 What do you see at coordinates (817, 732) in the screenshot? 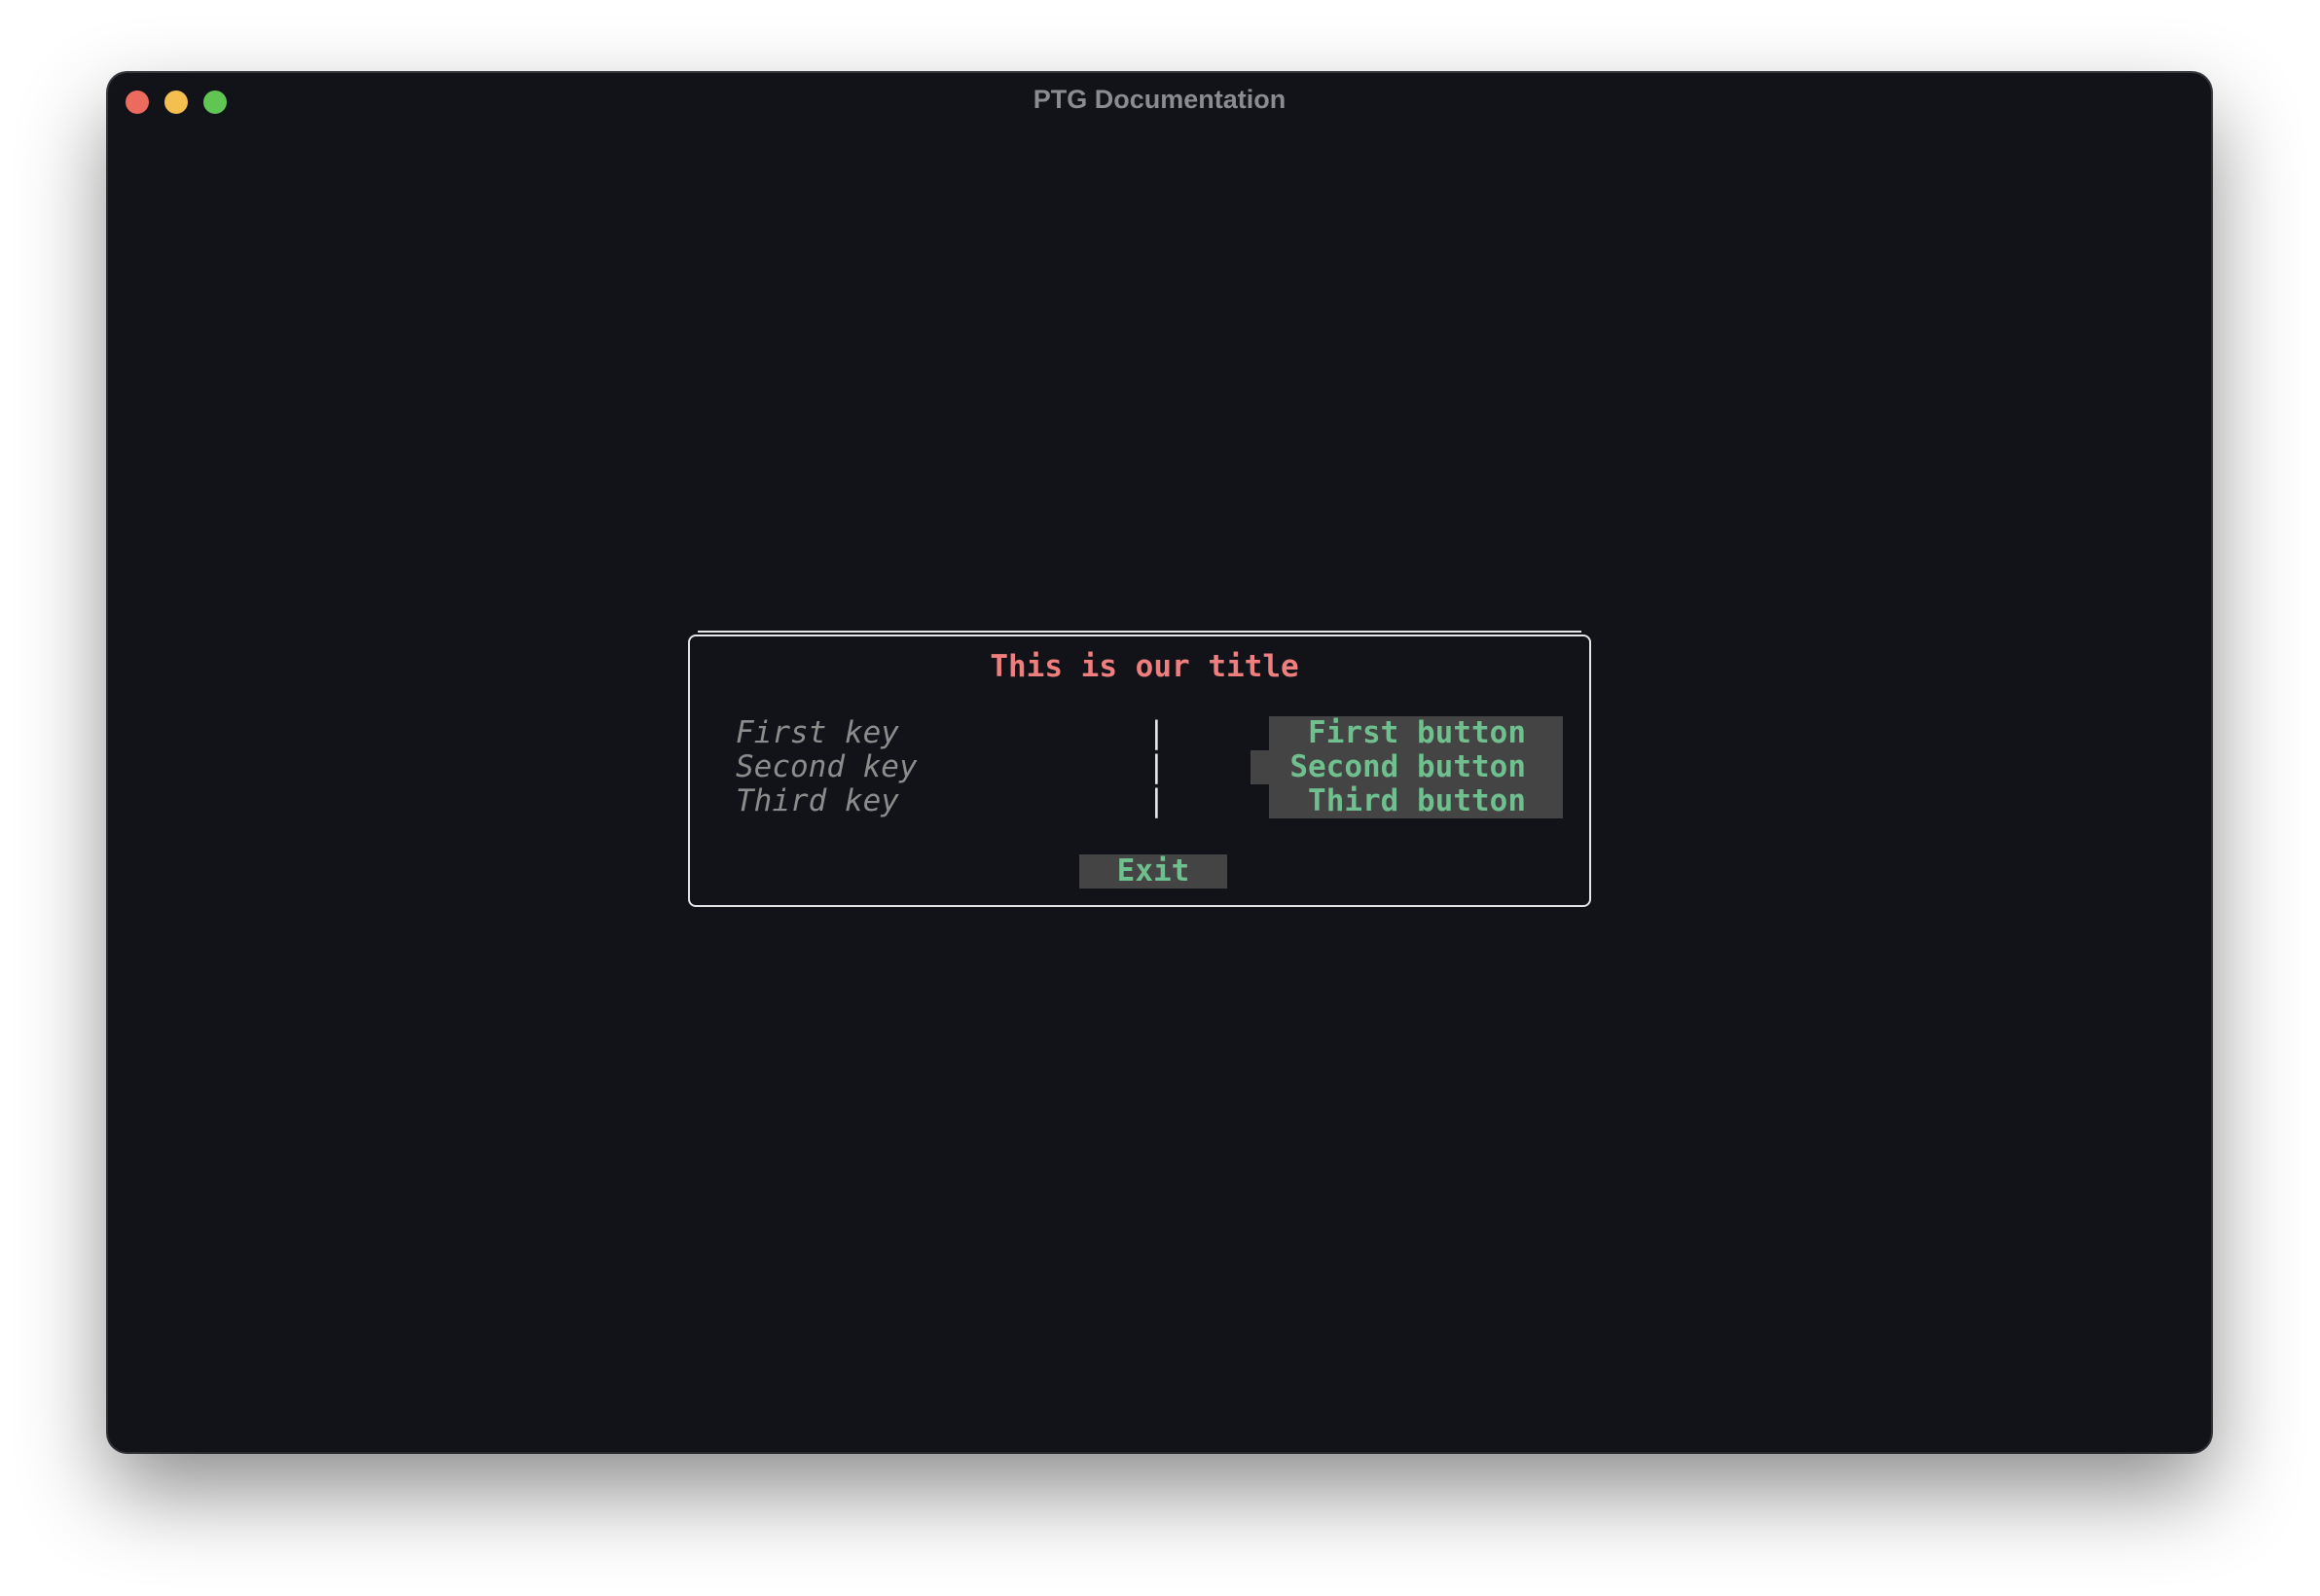
I see `key-label: First key` at bounding box center [817, 732].